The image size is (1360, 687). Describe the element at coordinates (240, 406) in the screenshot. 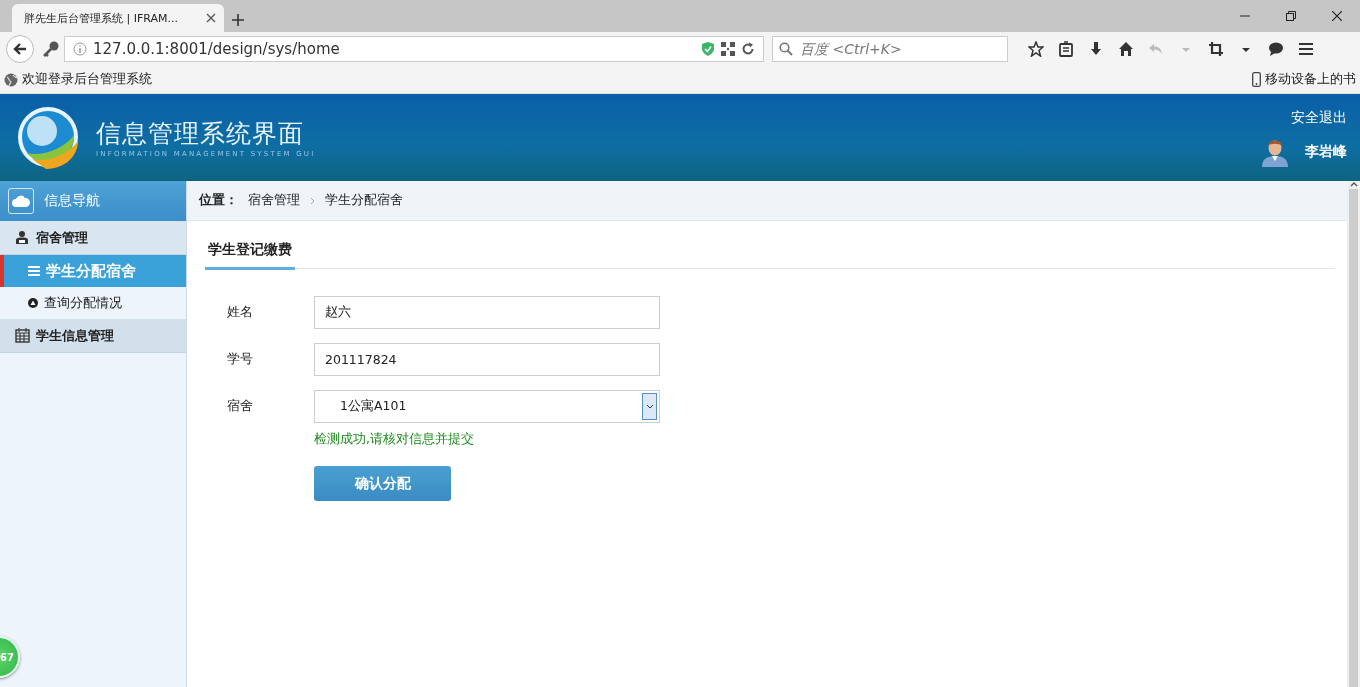

I see `field-label: 宿舍` at that location.